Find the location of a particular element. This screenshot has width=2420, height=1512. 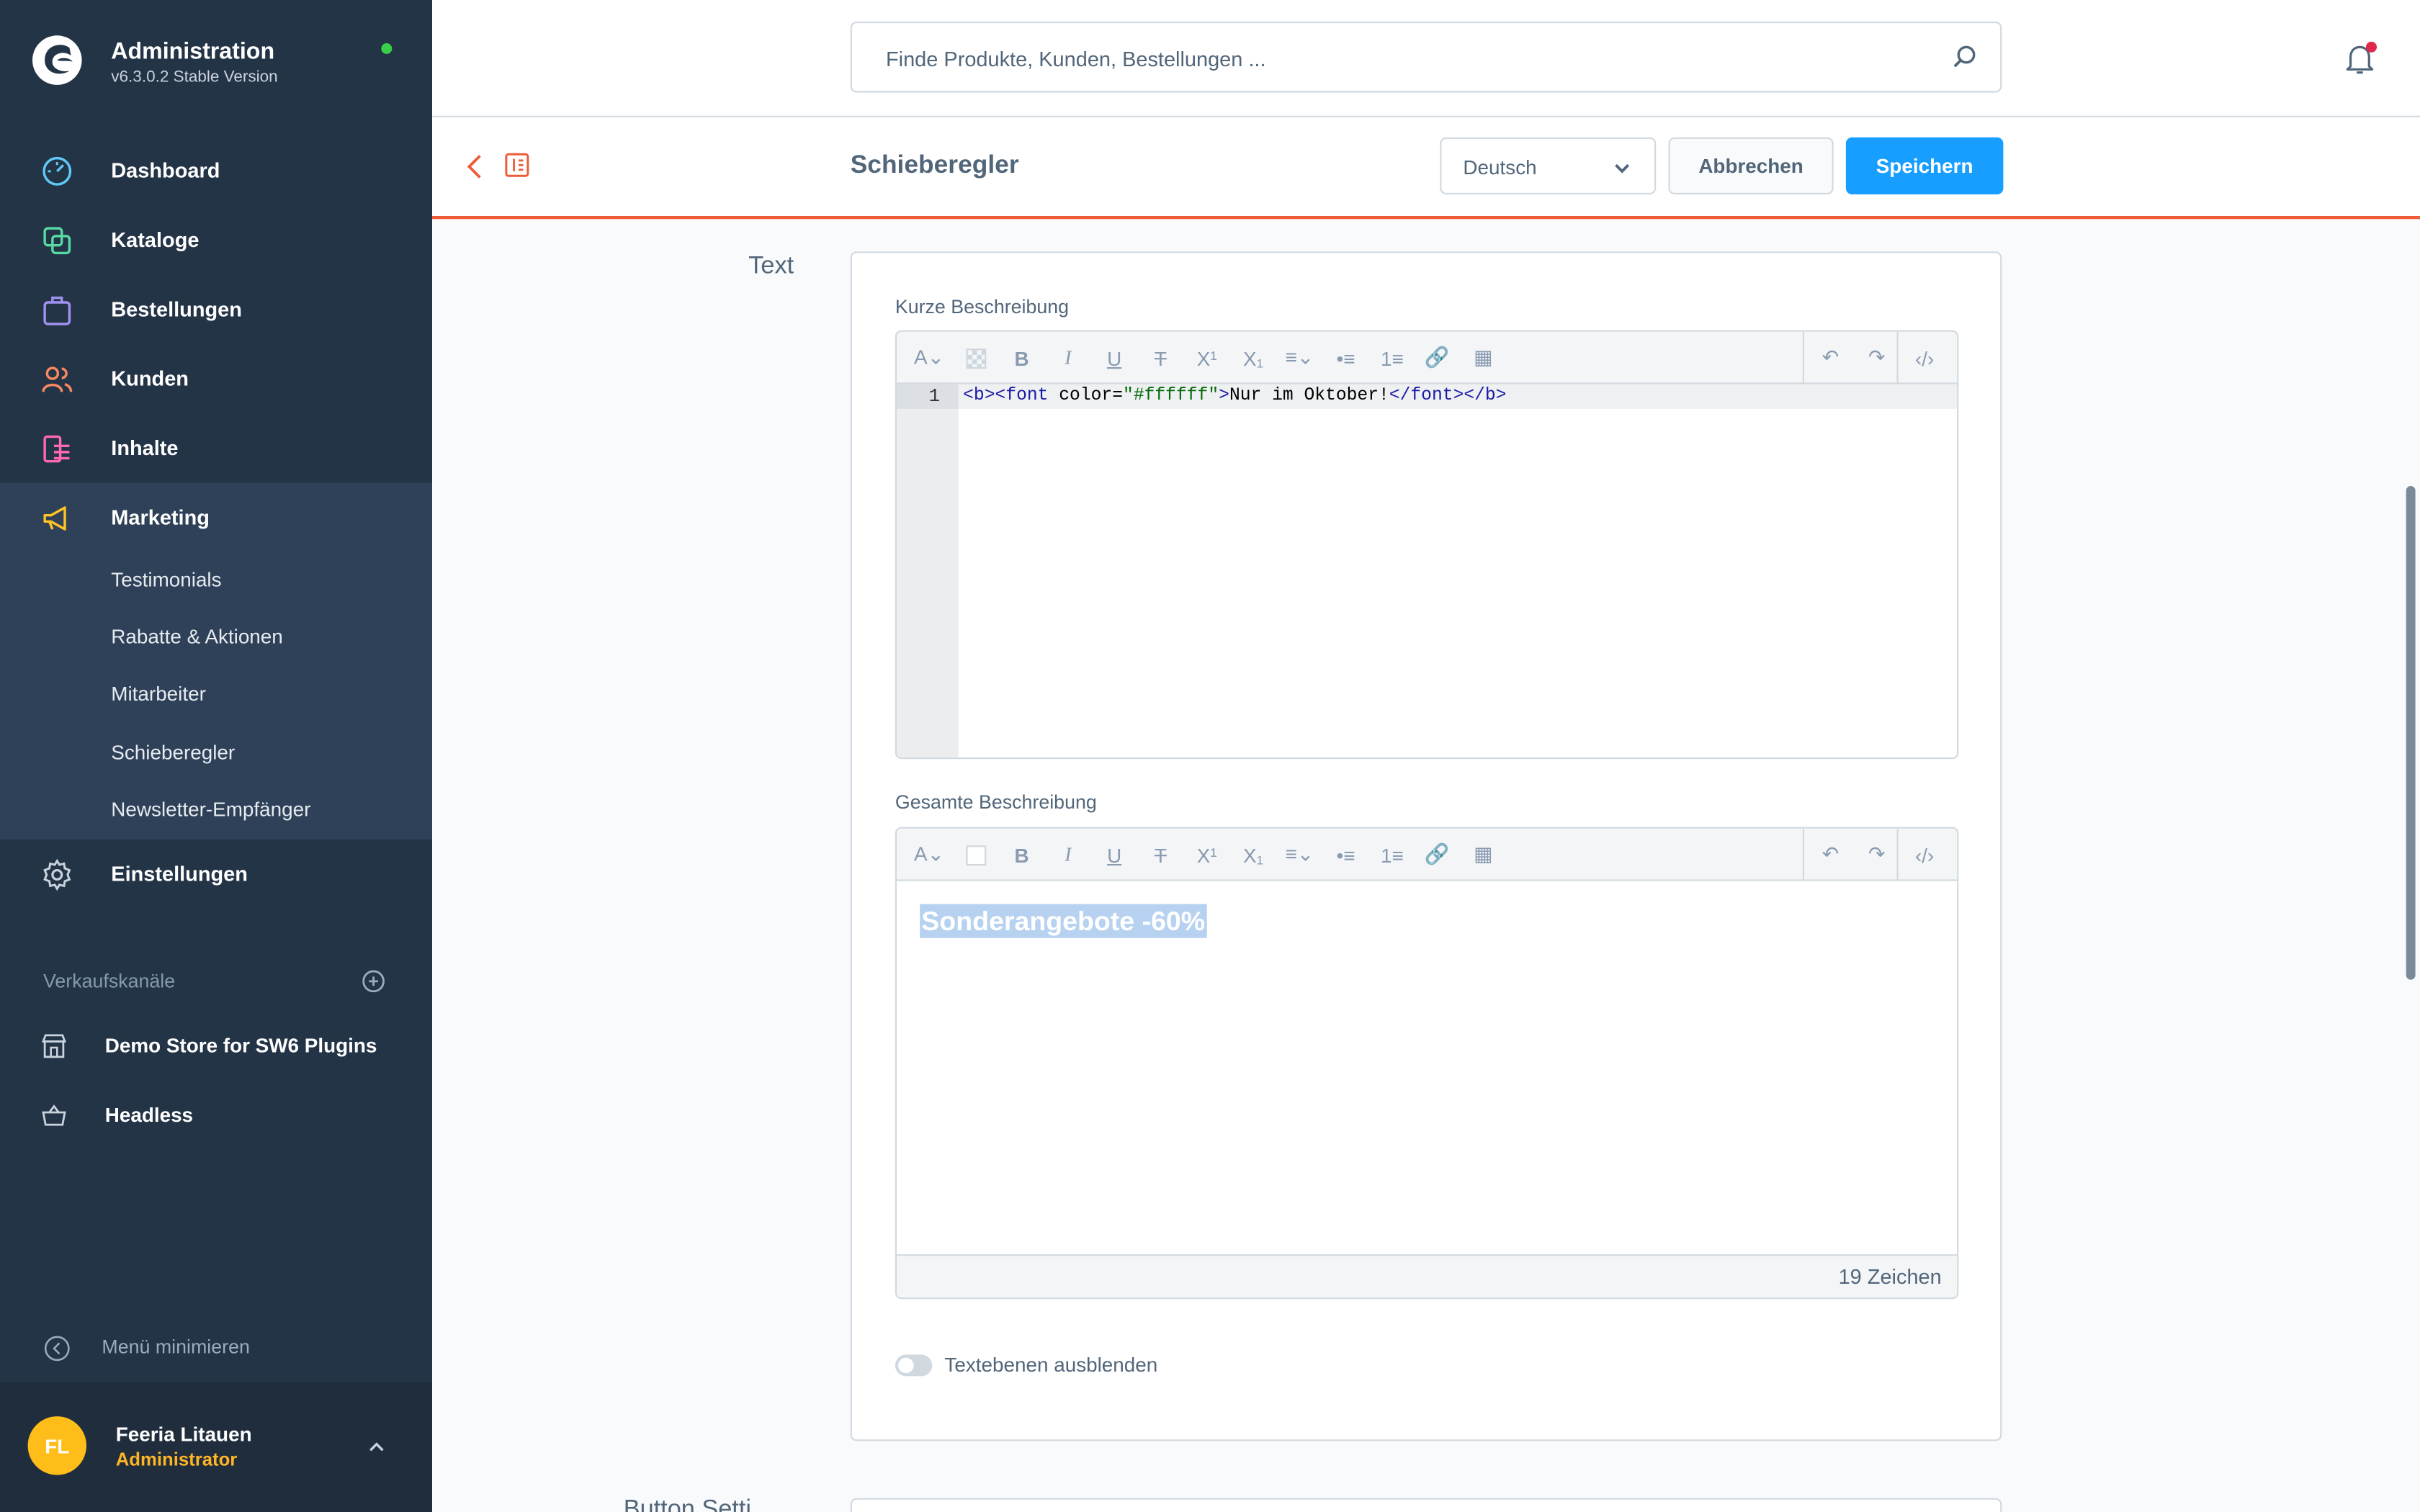

wysiwyg-content: Sonderangebote -60% is located at coordinates (1427, 1068).